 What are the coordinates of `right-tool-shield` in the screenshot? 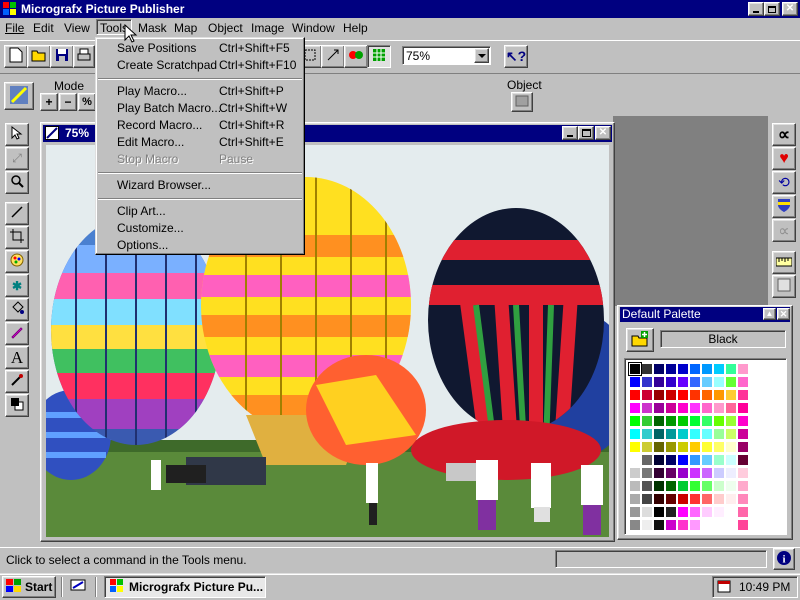 It's located at (784, 206).